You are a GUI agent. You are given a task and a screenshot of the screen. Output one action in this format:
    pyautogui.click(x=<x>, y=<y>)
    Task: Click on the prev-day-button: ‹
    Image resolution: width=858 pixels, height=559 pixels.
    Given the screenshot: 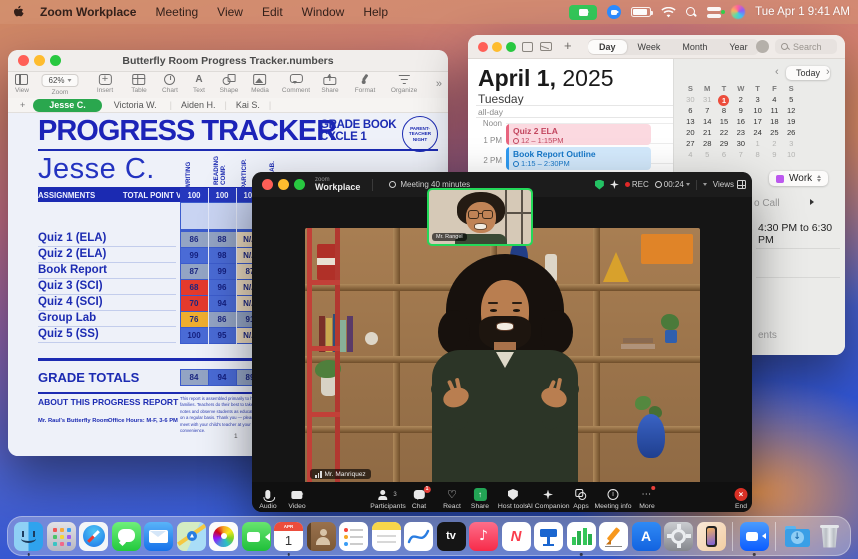 What is the action you would take?
    pyautogui.click(x=777, y=72)
    